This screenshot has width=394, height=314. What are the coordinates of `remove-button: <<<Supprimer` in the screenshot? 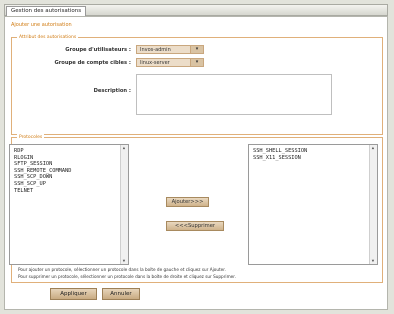 It's located at (195, 226).